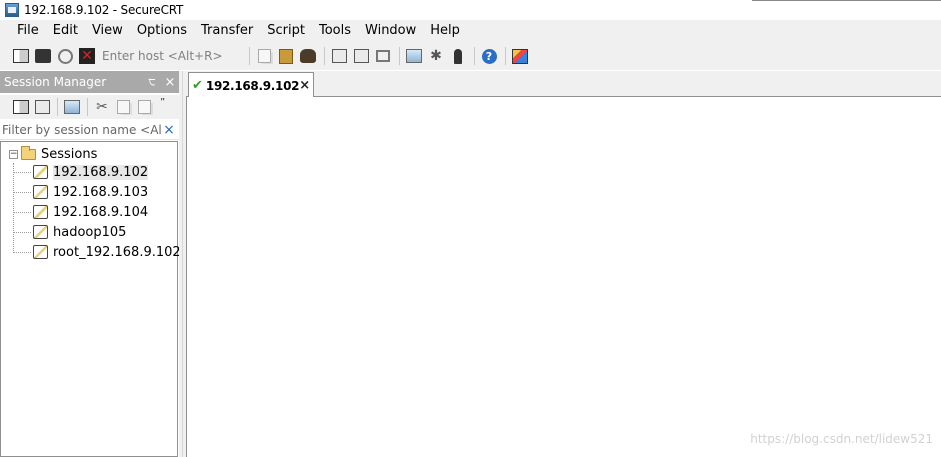 Image resolution: width=941 pixels, height=457 pixels. I want to click on find-button, so click(308, 56).